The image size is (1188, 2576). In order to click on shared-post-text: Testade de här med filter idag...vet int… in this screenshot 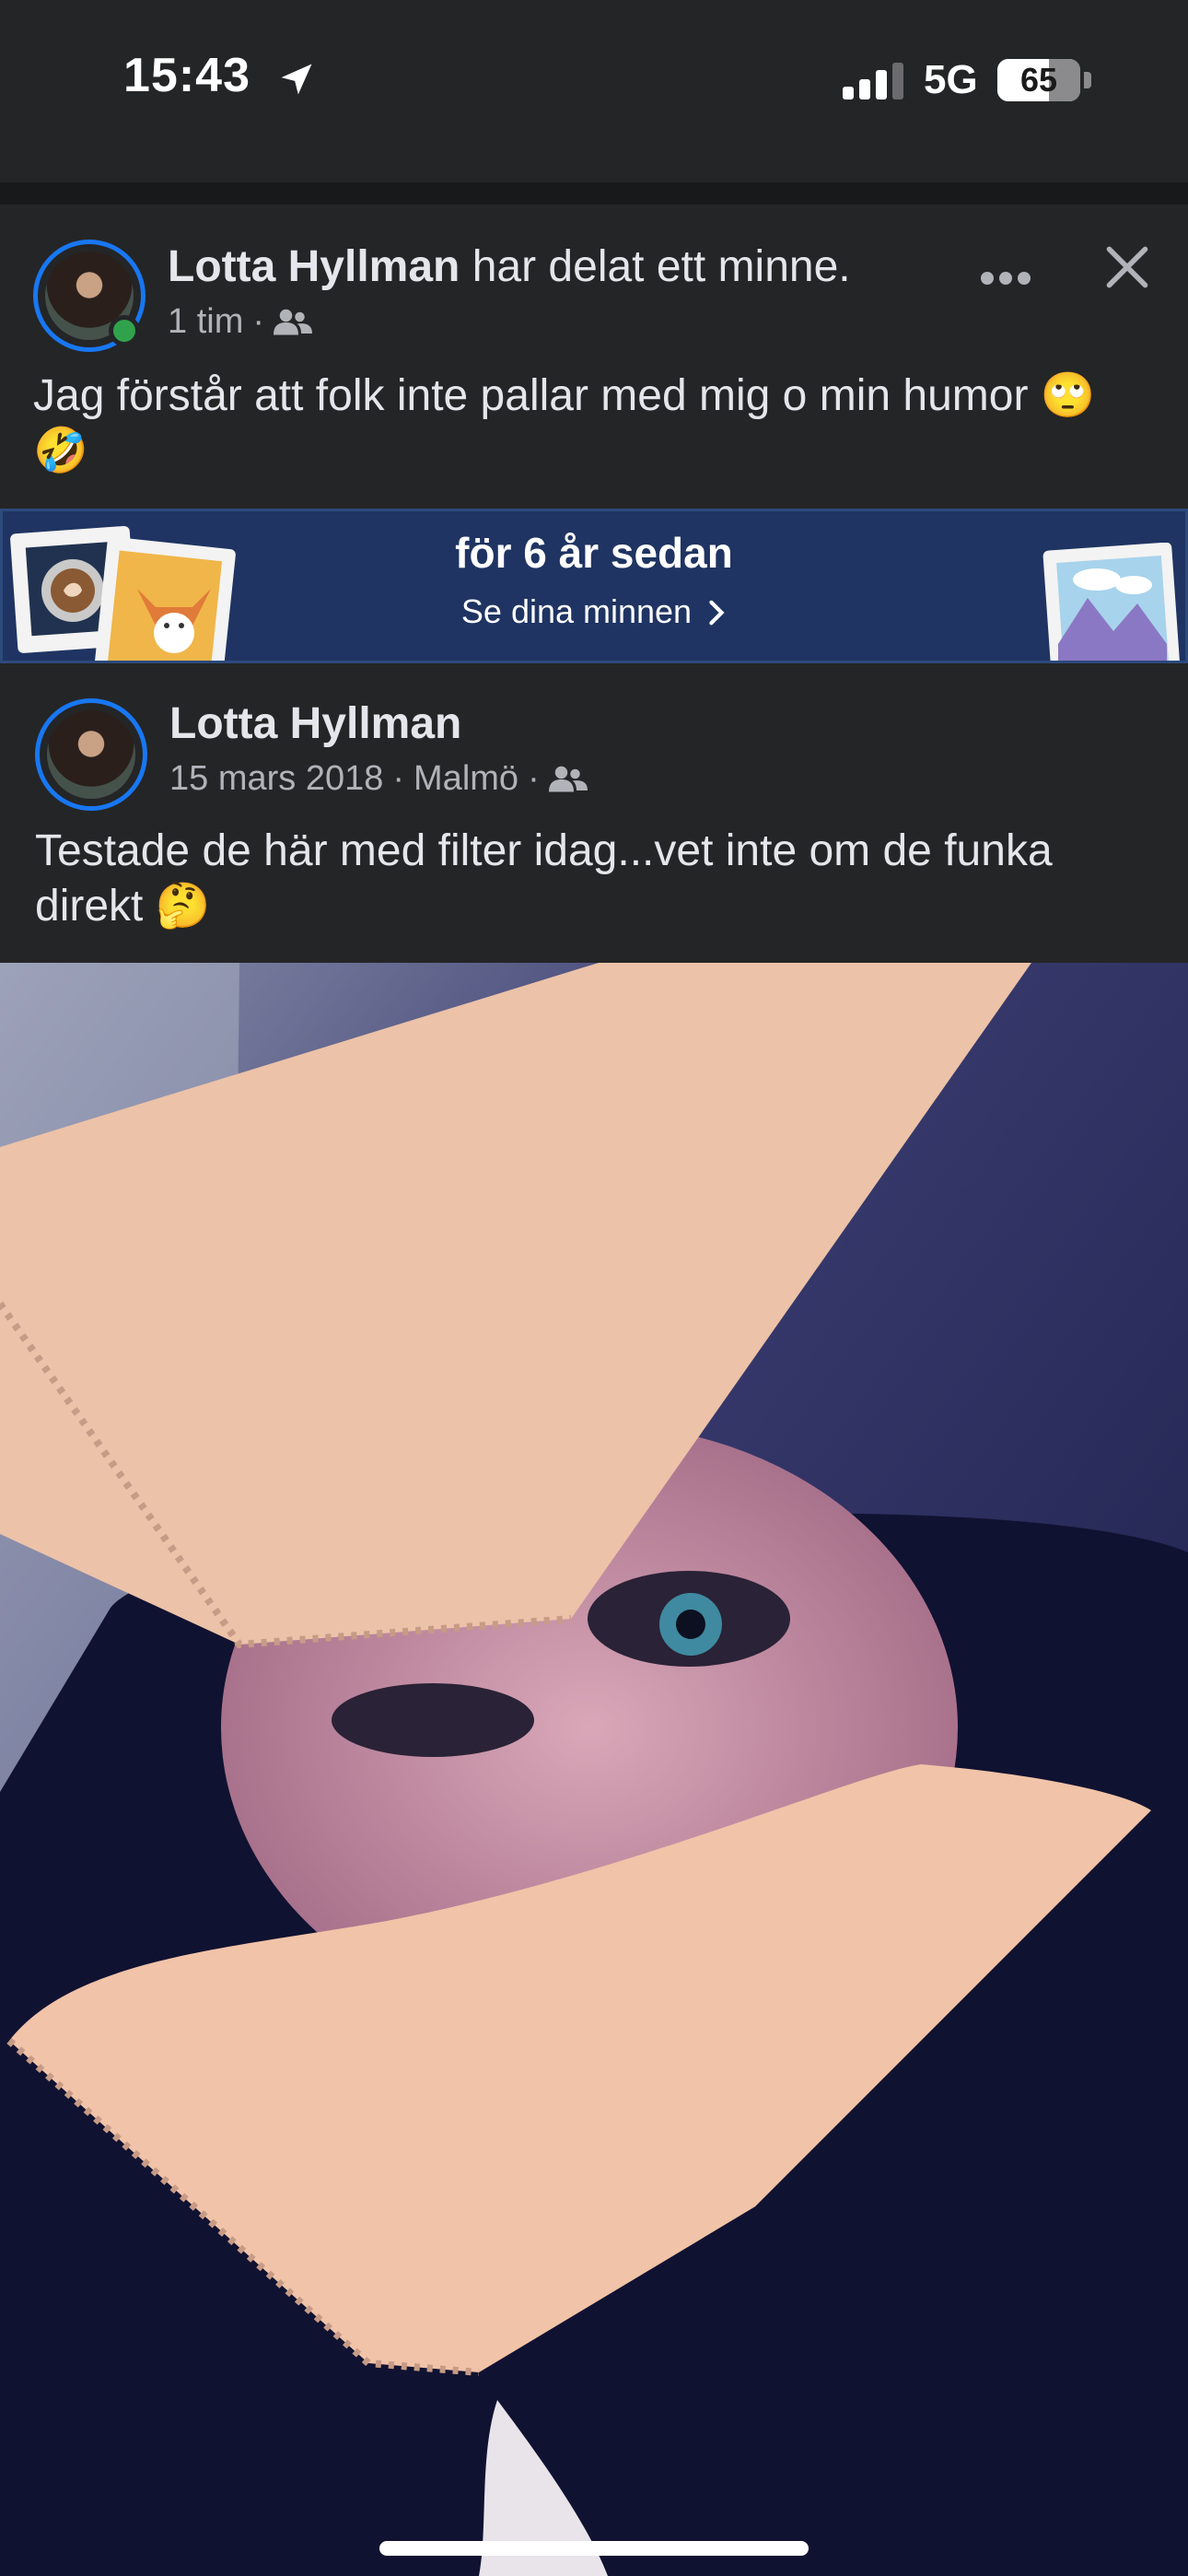, I will do `click(544, 878)`.